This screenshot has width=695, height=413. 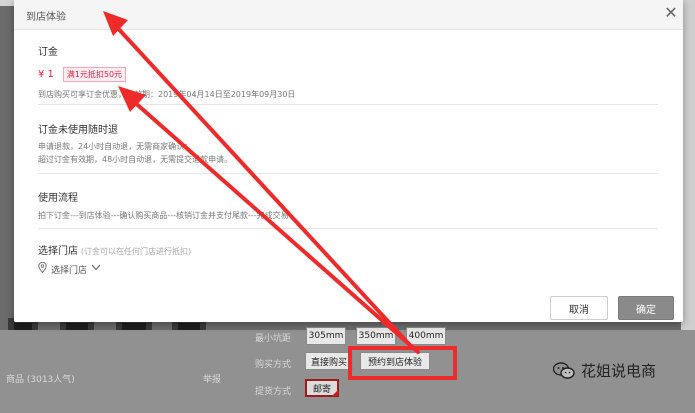 I want to click on annotation-highlight-box, so click(x=402, y=363).